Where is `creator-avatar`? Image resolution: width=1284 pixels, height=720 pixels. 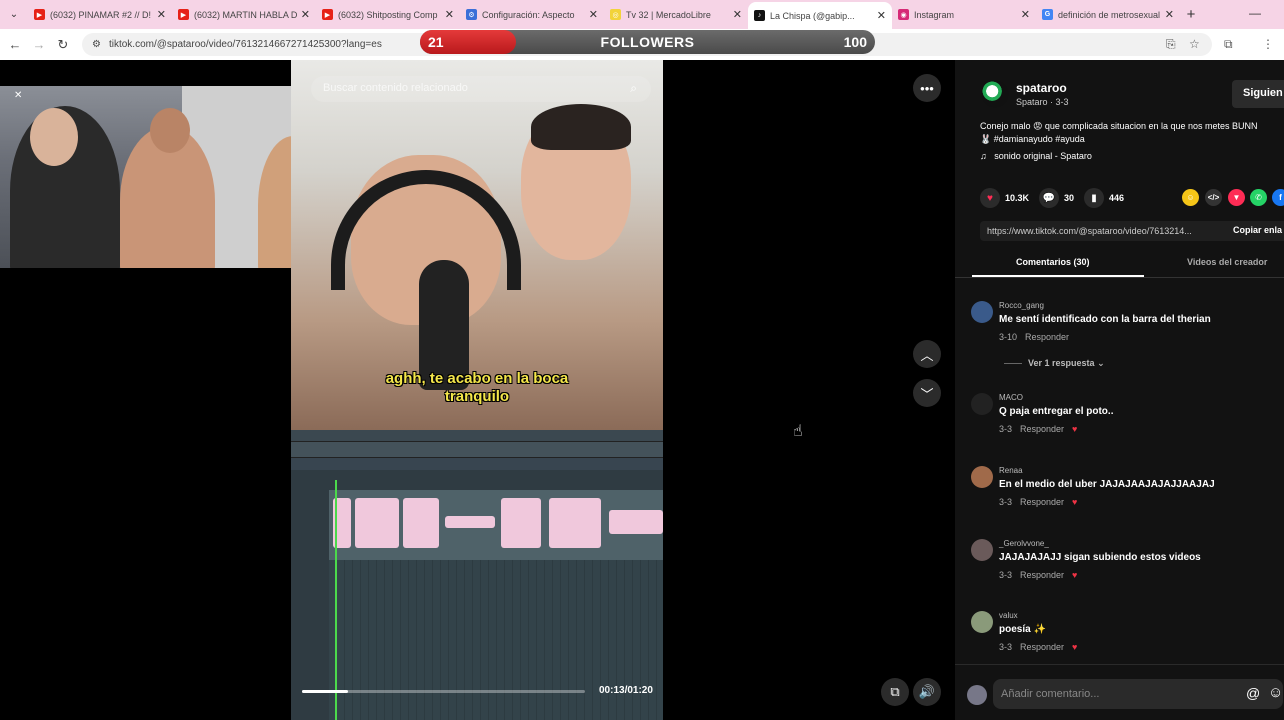
creator-avatar is located at coordinates (995, 94).